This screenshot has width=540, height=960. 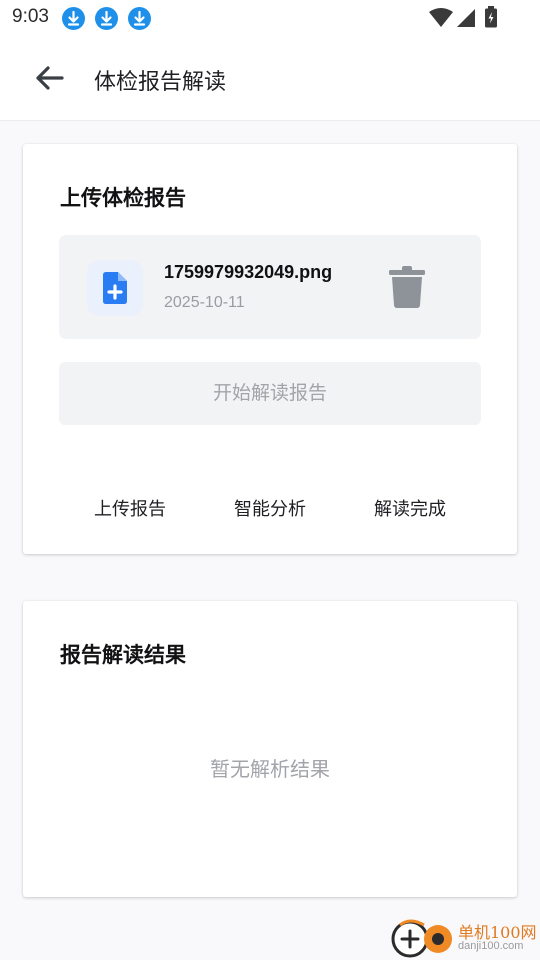 I want to click on page-title: 体检报告解读, so click(x=160, y=82).